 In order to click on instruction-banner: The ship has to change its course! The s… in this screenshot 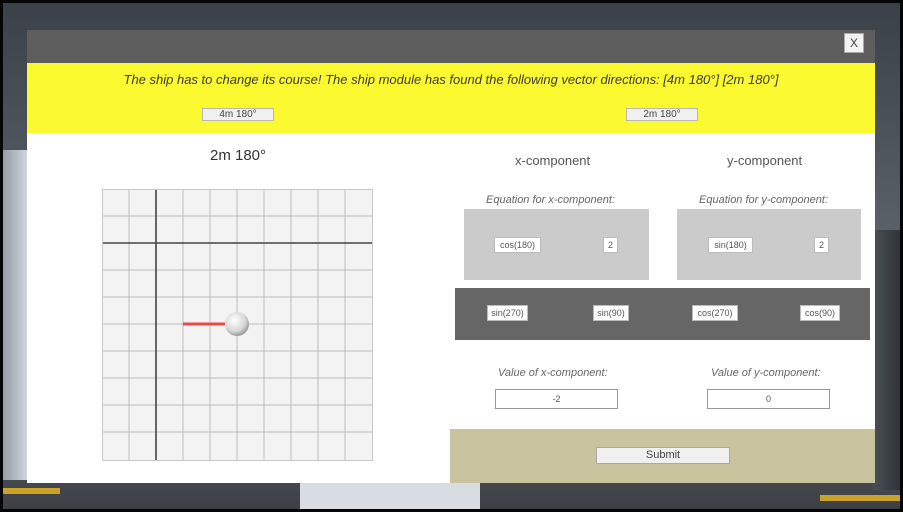, I will do `click(451, 98)`.